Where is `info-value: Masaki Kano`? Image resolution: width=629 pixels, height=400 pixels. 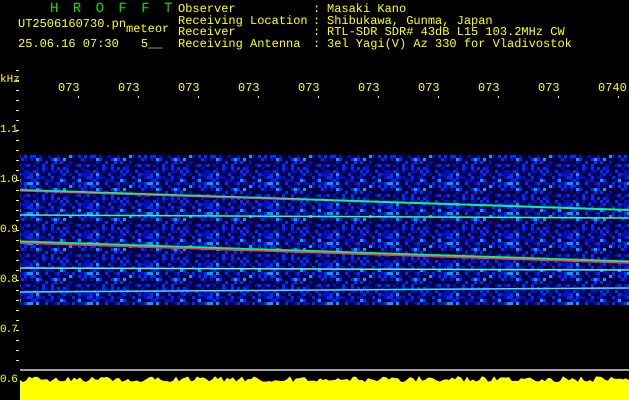
info-value: Masaki Kano is located at coordinates (366, 10).